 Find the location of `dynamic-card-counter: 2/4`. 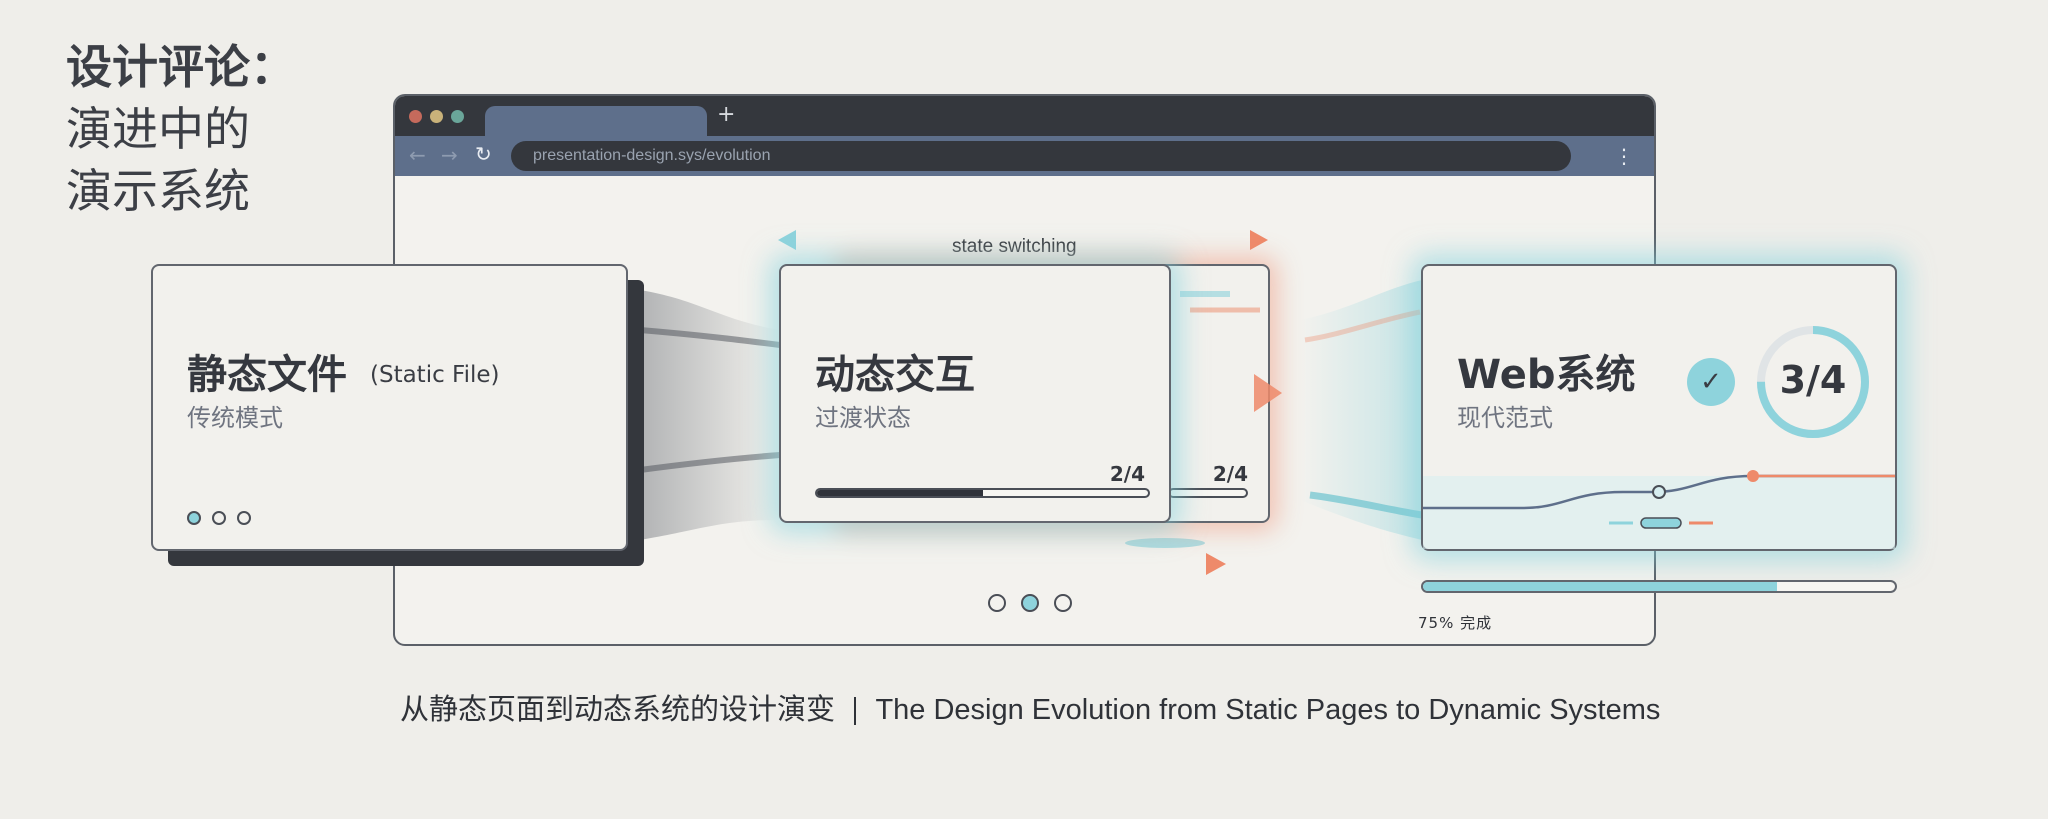

dynamic-card-counter: 2/4 is located at coordinates (1127, 474).